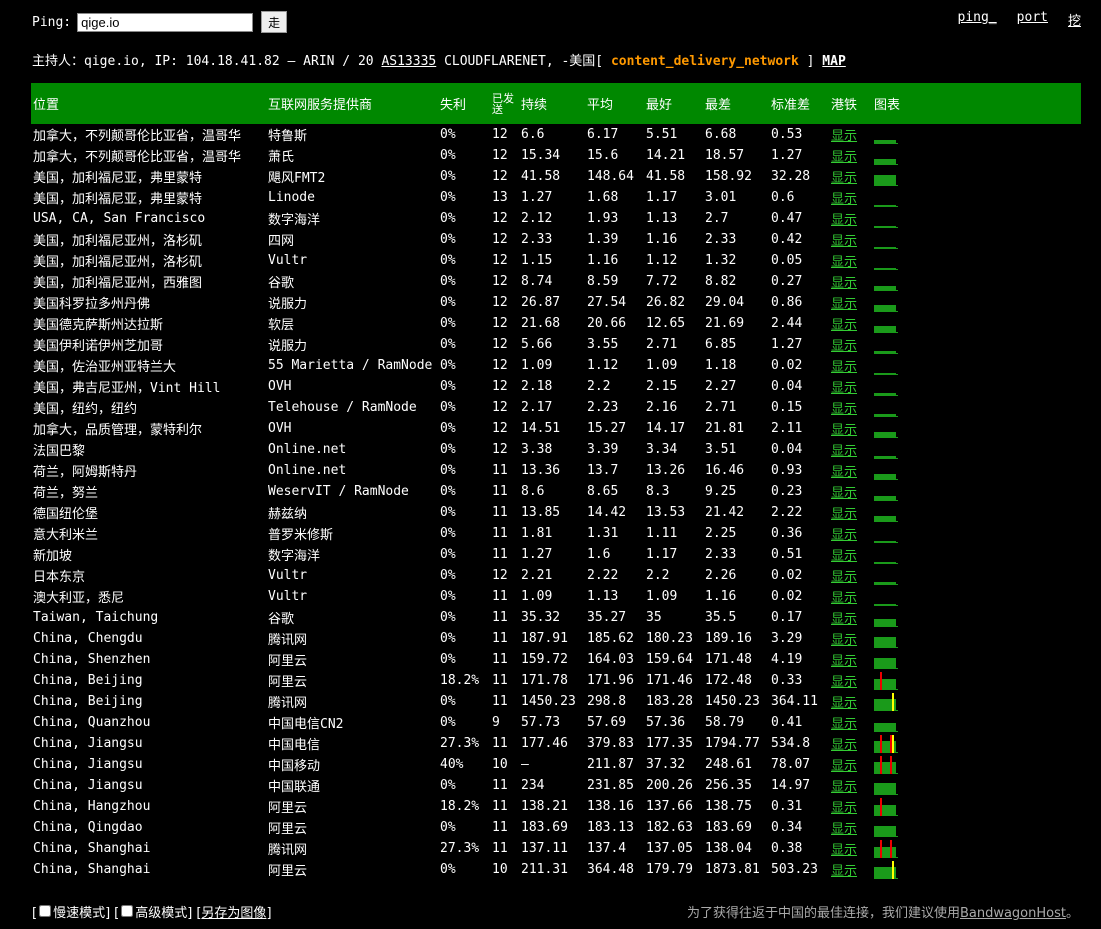  I want to click on cell-location: 荷兰，努兰, so click(66, 493).